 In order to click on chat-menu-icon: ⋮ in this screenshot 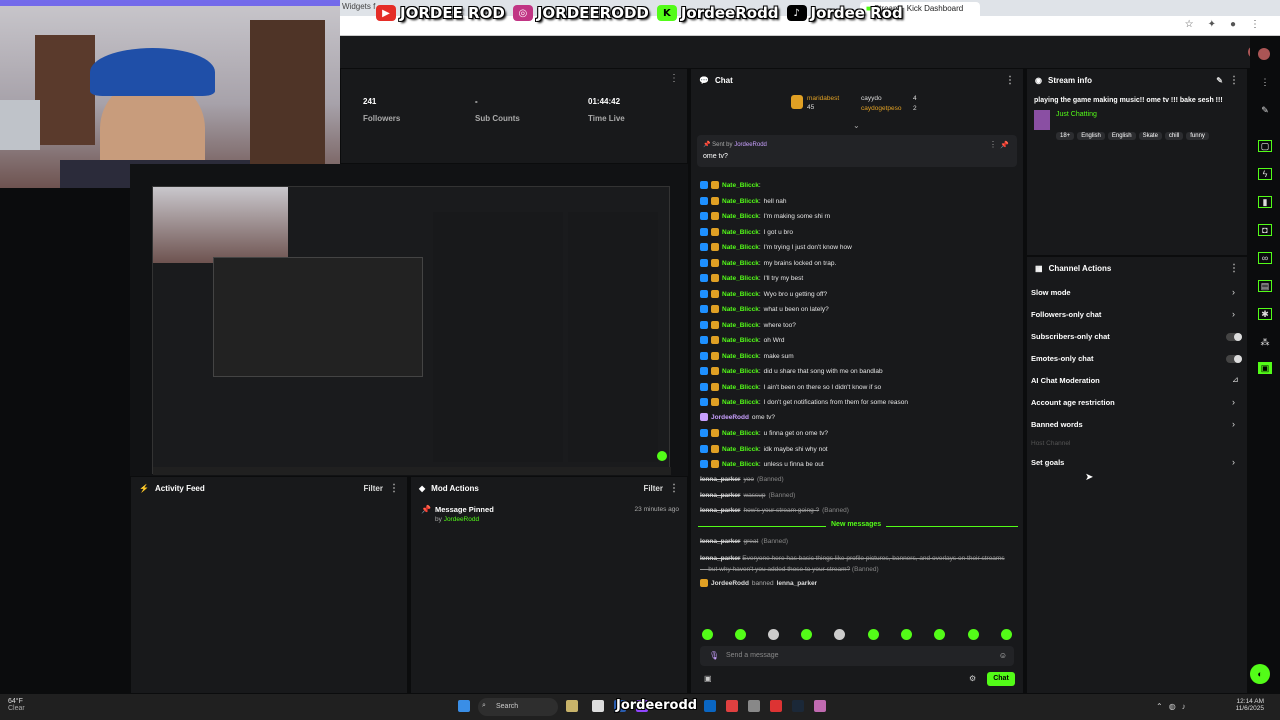, I will do `click(1010, 80)`.